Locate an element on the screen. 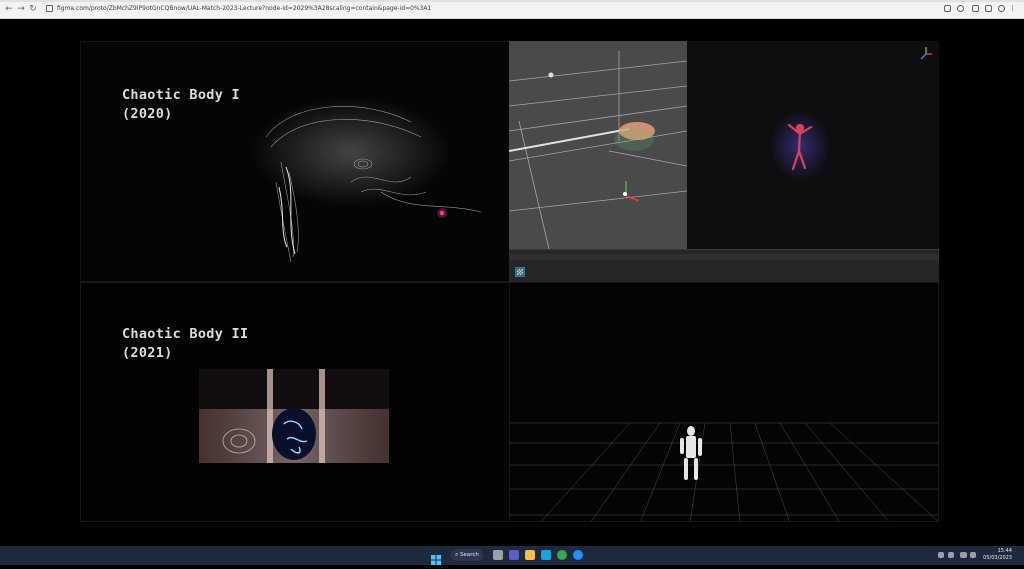 The width and height of the screenshot is (1024, 569). volume-icon is located at coordinates (973, 555).